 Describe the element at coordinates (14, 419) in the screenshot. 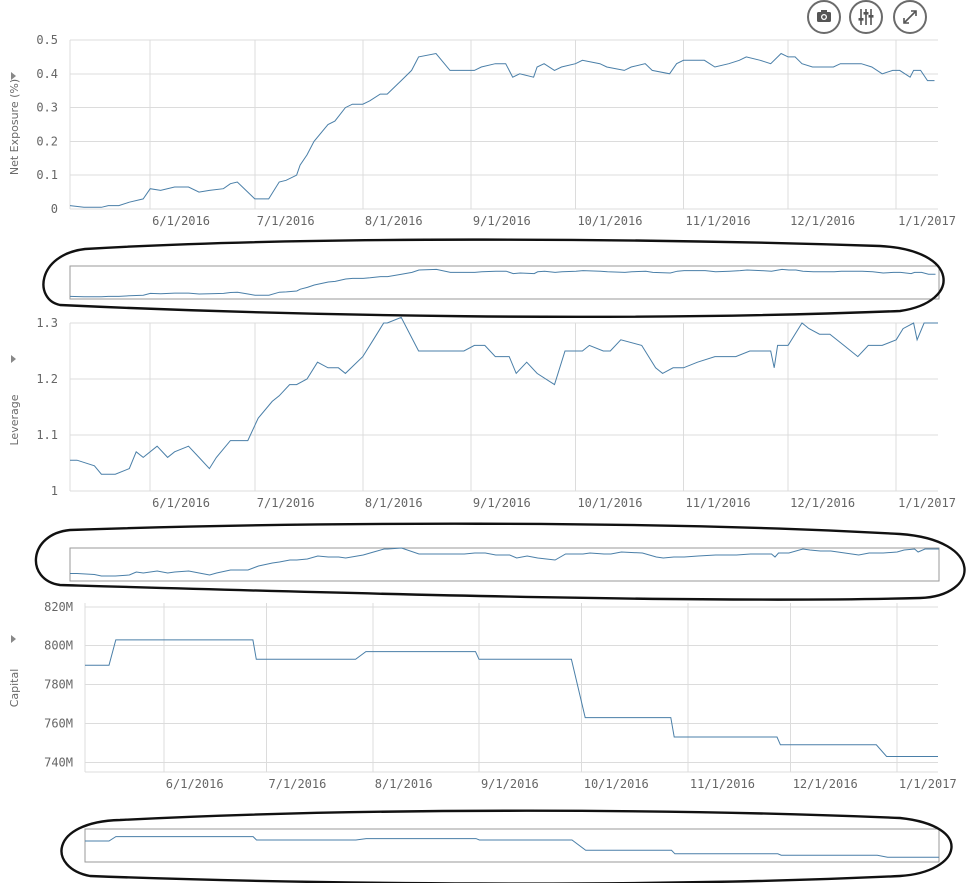

I see `y-axis-title: Leverage` at that location.